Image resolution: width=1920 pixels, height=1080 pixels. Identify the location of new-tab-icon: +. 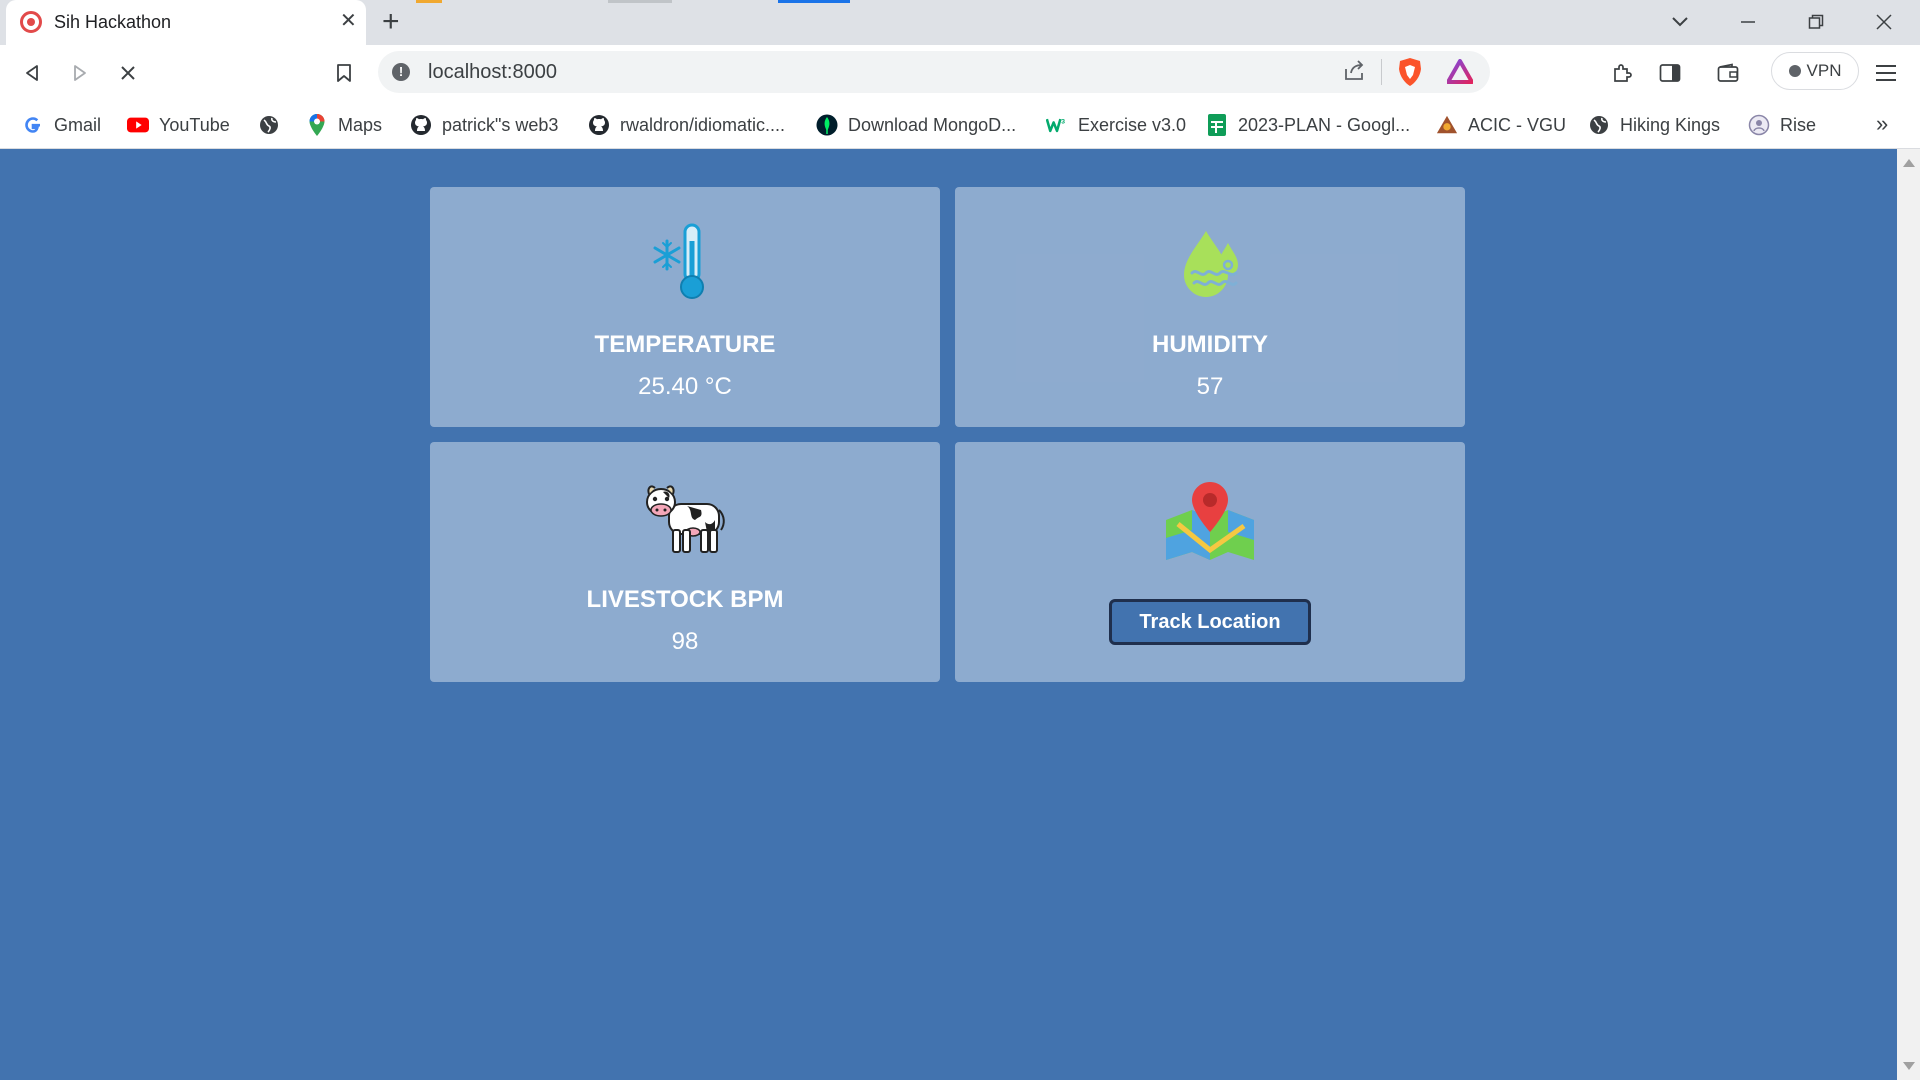
(391, 22).